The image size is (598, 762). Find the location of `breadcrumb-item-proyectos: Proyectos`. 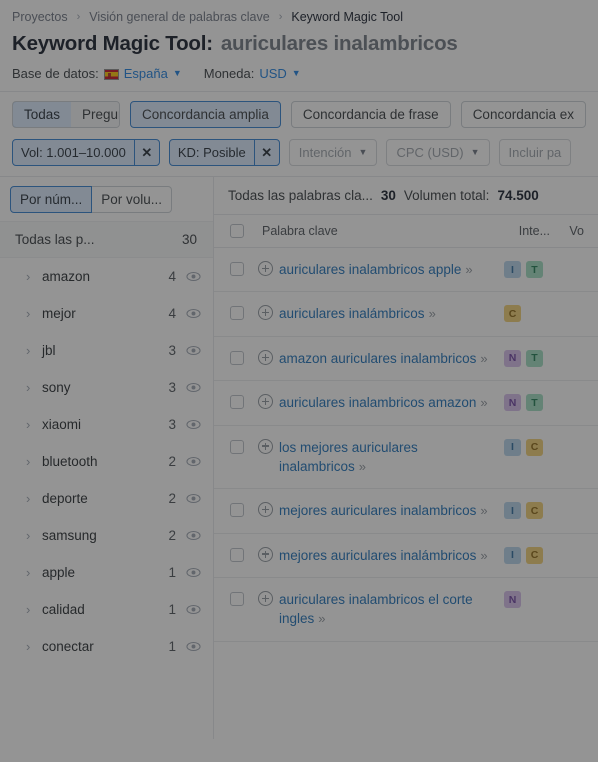

breadcrumb-item-proyectos: Proyectos is located at coordinates (40, 17).